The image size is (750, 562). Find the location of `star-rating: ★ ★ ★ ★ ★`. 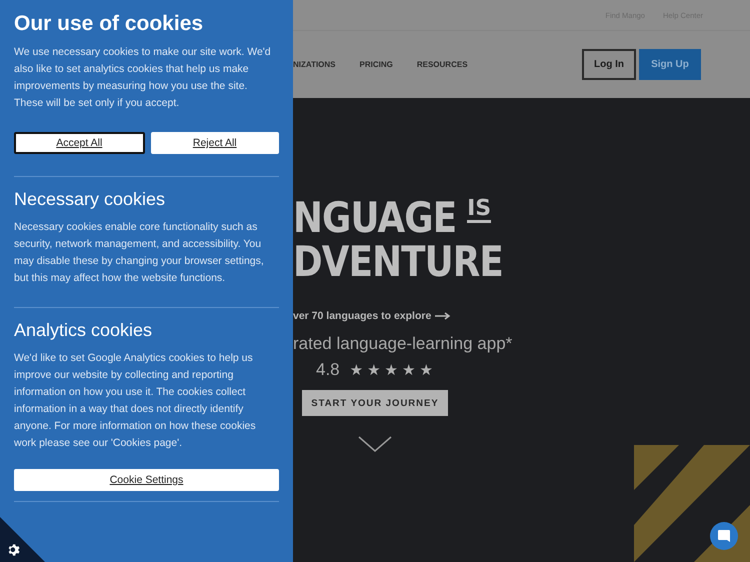

star-rating: ★ ★ ★ ★ ★ is located at coordinates (391, 370).